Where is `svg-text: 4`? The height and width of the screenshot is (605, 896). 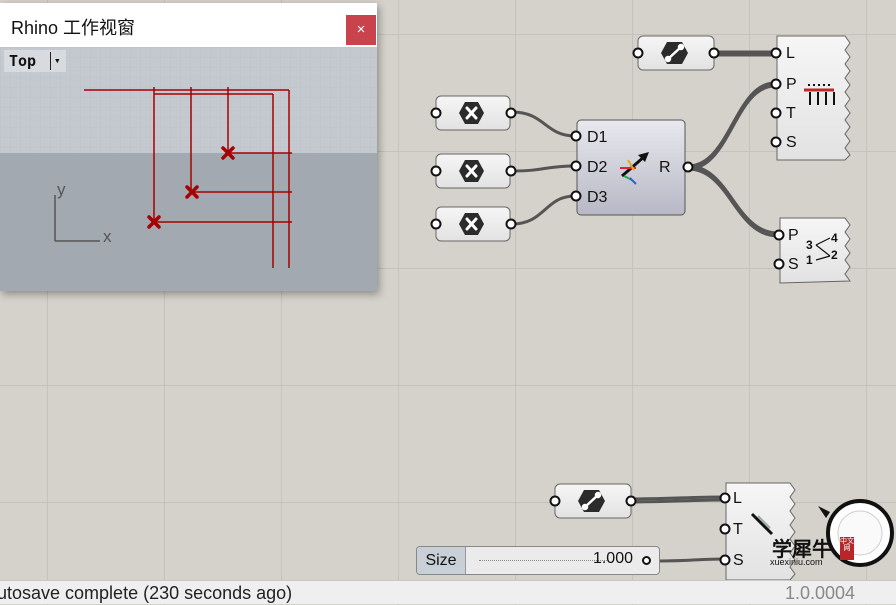 svg-text: 4 is located at coordinates (834, 238).